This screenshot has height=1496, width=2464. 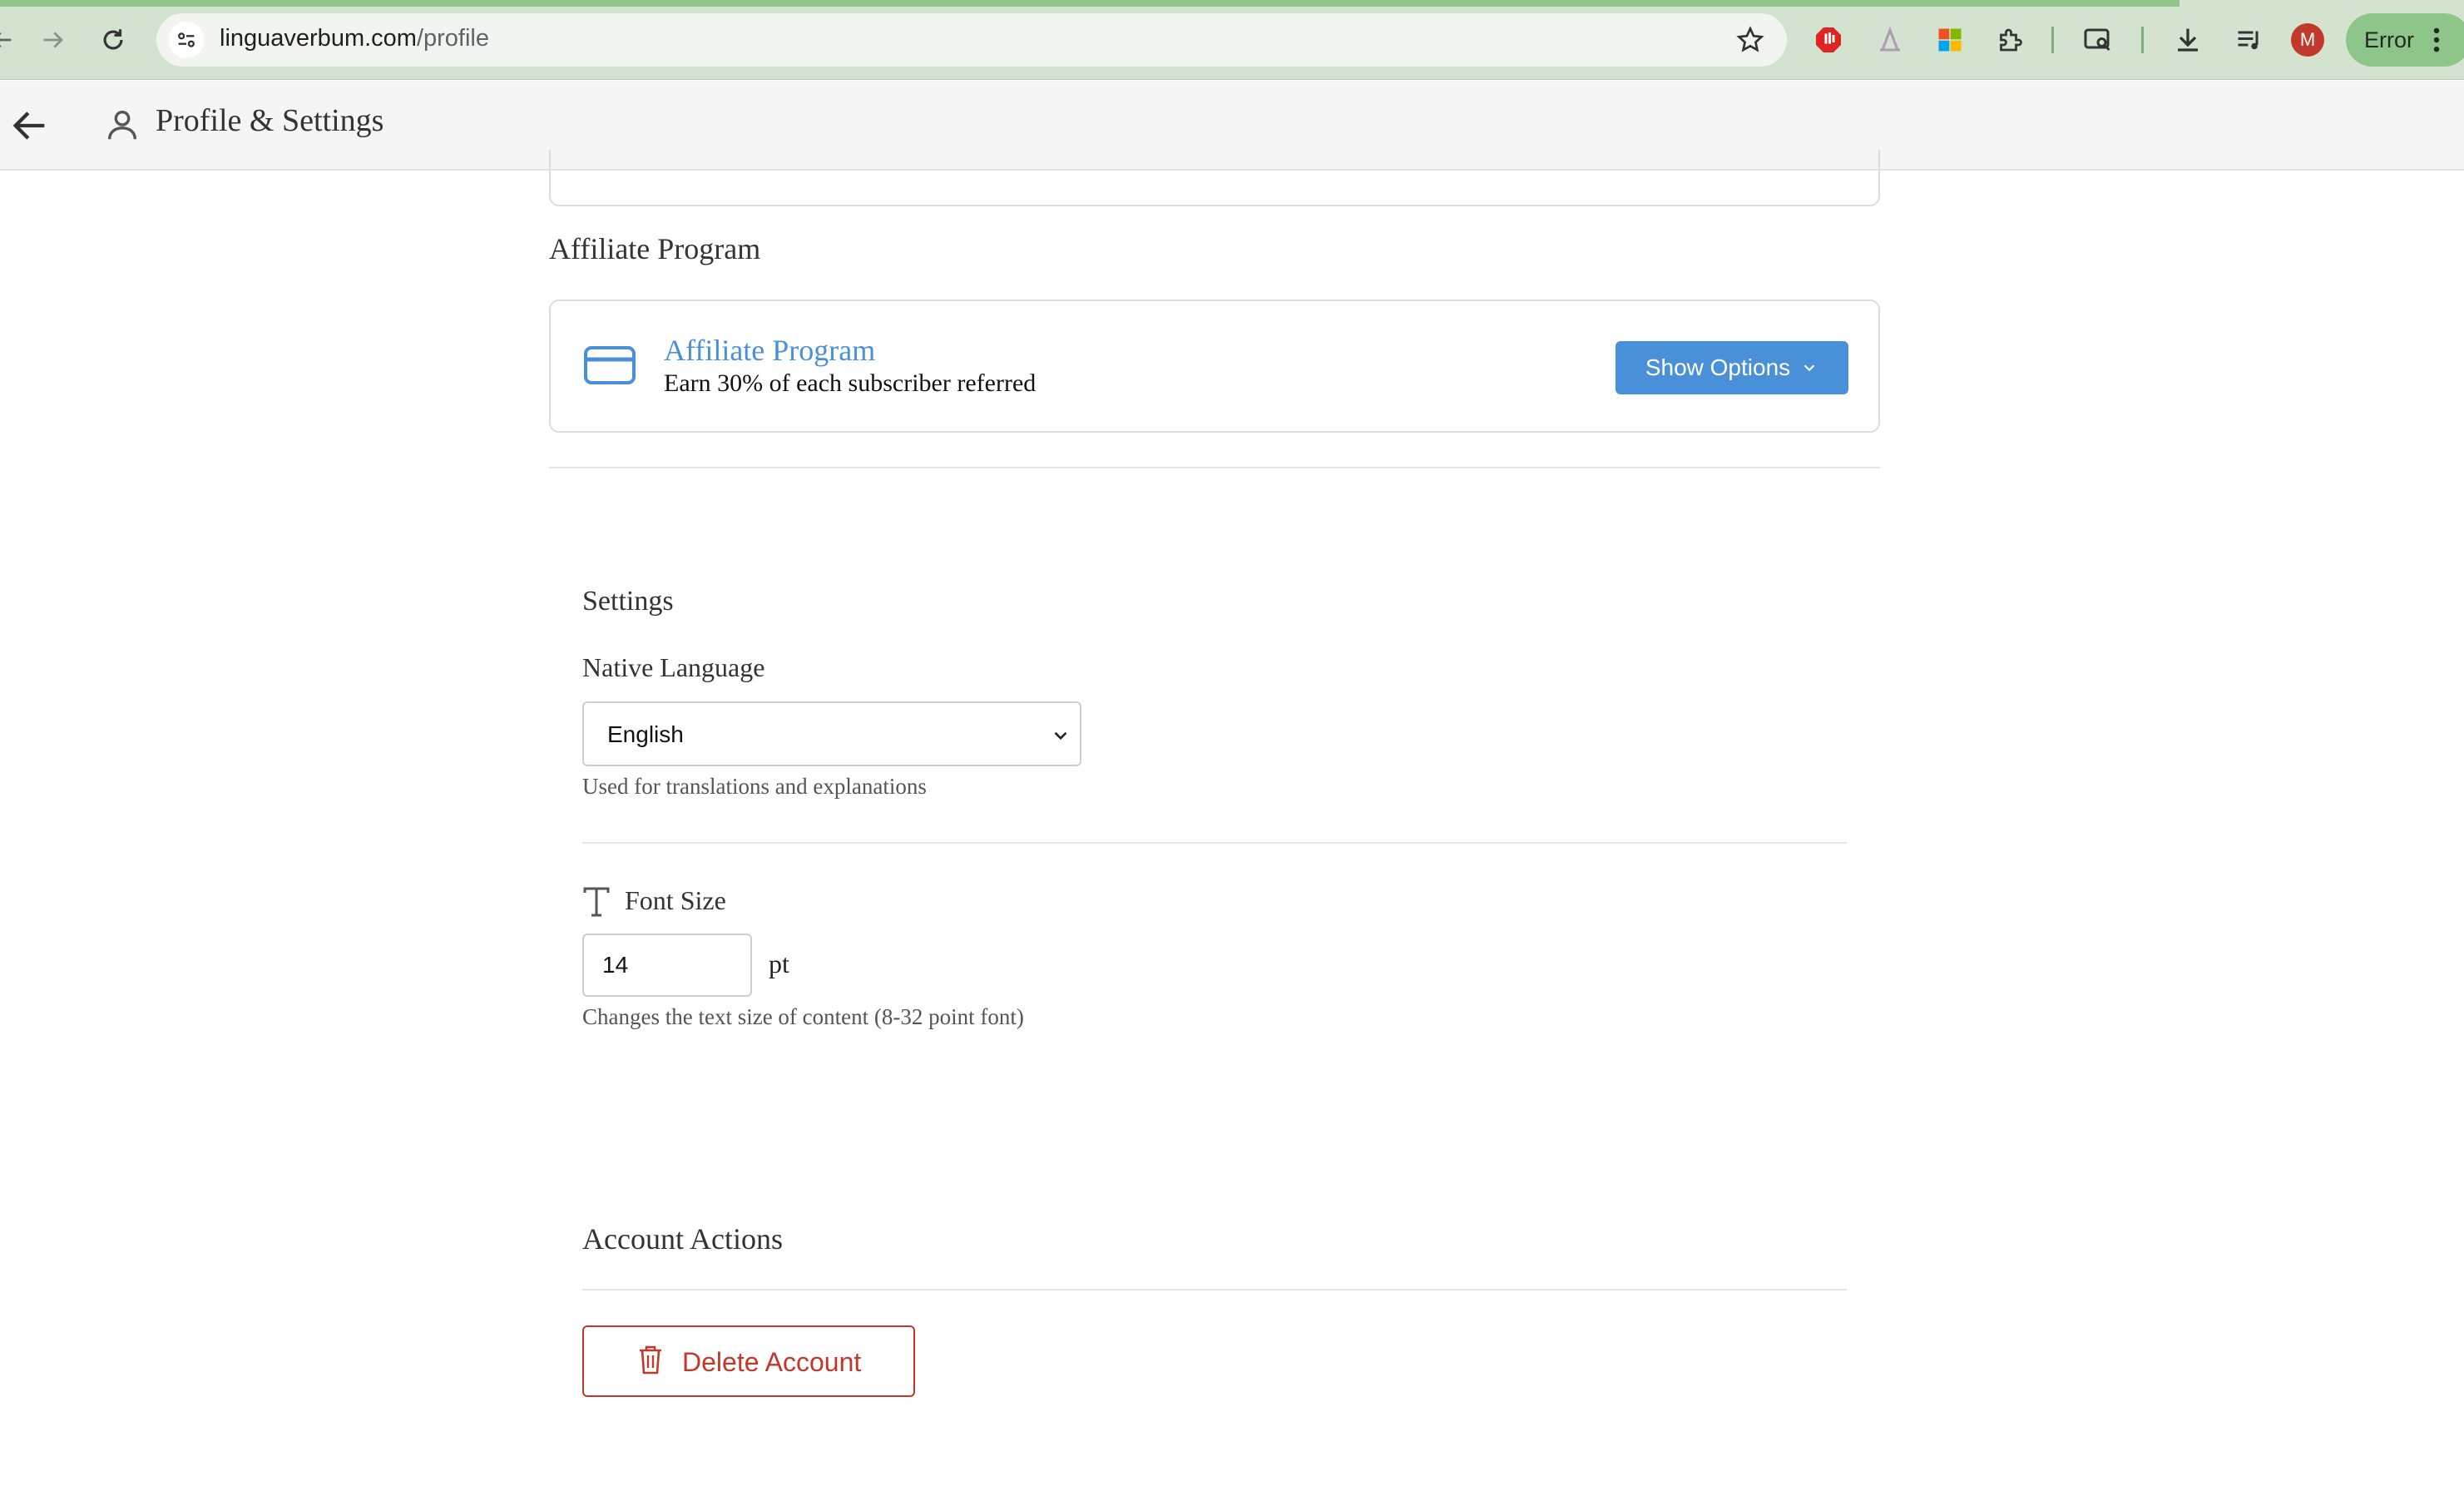 I want to click on forward-nav-icon, so click(x=53, y=40).